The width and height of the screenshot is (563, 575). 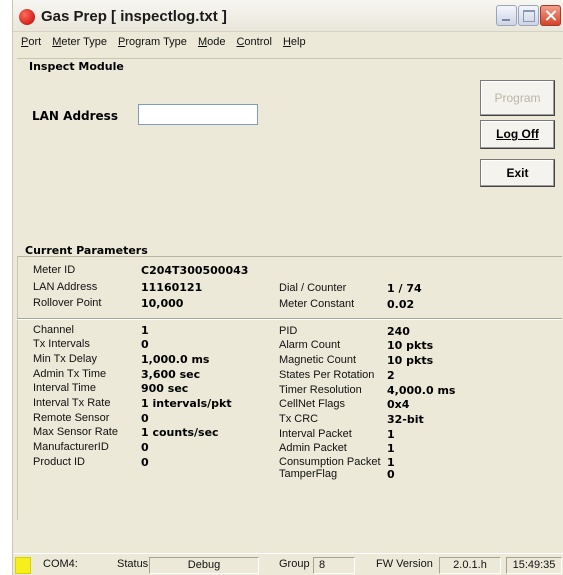 I want to click on param-value: 3,600 sec, so click(x=171, y=374).